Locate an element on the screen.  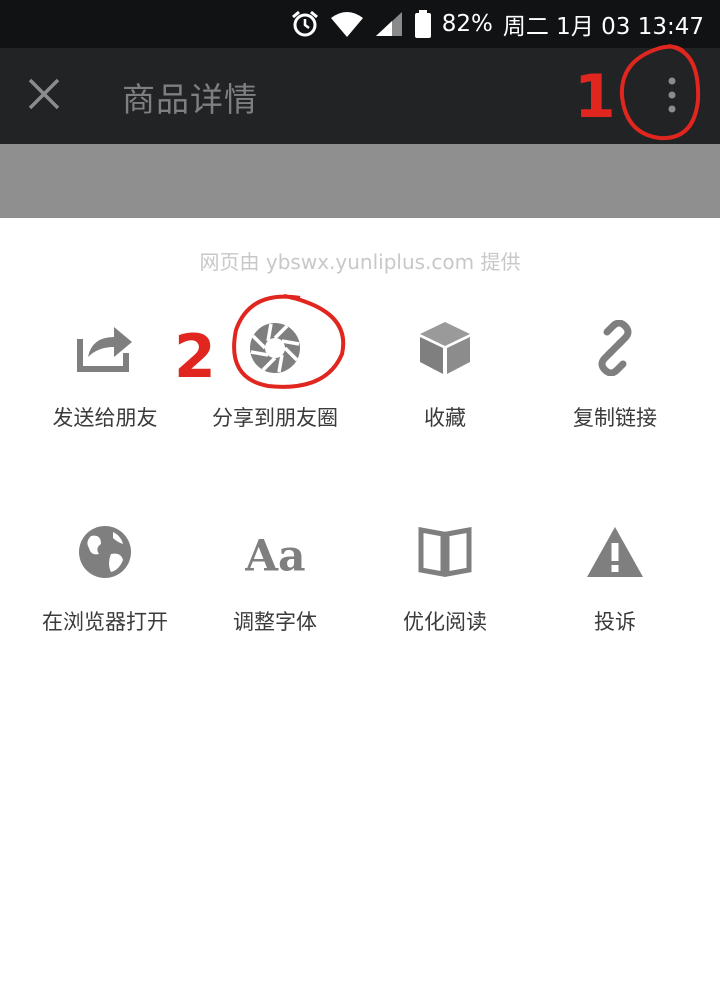
book-icon is located at coordinates (445, 552).